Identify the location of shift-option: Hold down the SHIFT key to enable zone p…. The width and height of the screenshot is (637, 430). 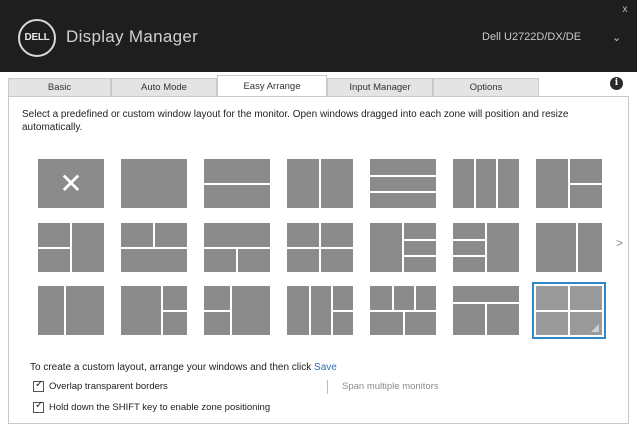
(152, 406).